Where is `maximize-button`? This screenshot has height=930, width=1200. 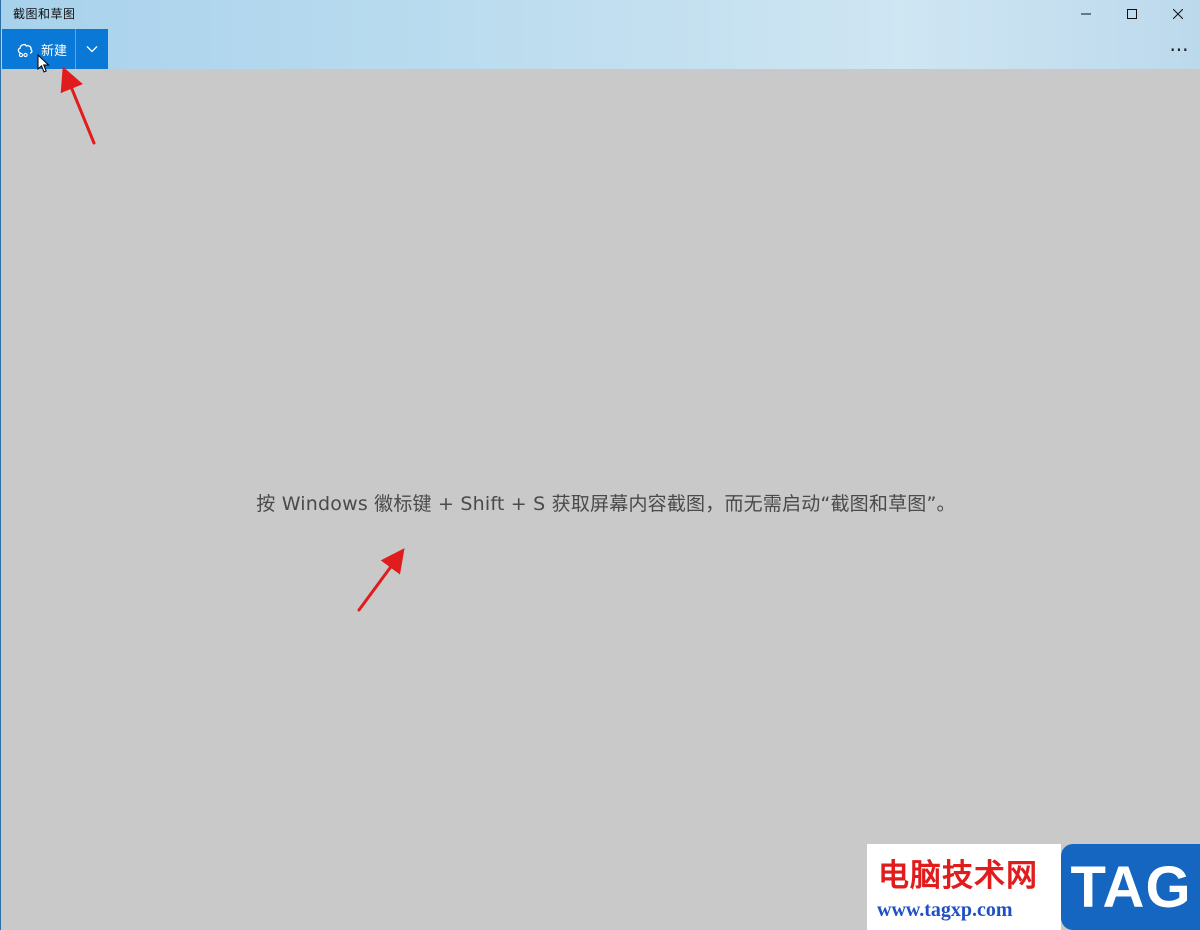
maximize-button is located at coordinates (1132, 14).